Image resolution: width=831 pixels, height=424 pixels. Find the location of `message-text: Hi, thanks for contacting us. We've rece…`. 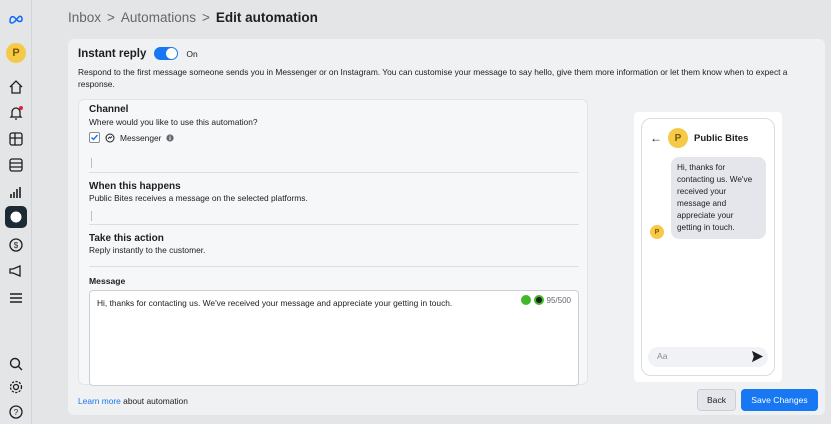

message-text: Hi, thanks for contacting us. We've rece… is located at coordinates (275, 303).